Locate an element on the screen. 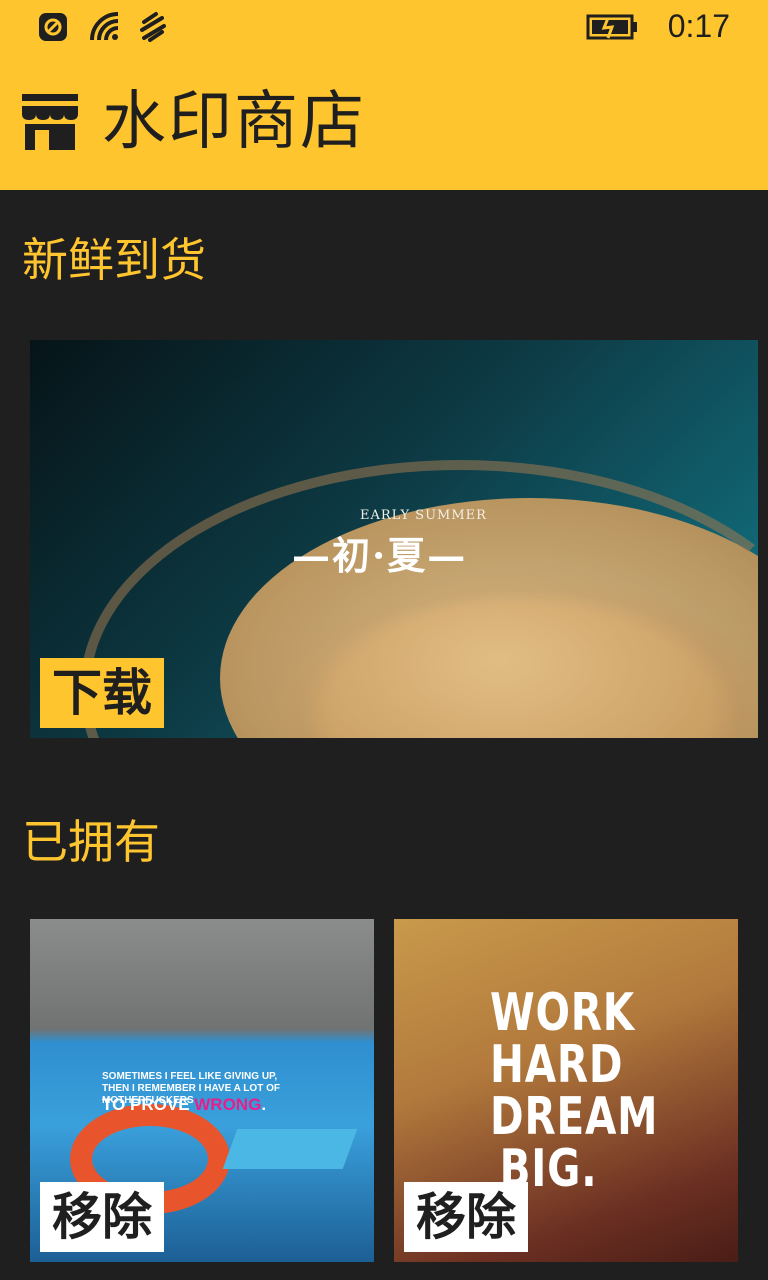 The width and height of the screenshot is (768, 1280). featured-overlay-subtitle: EARLY SUMMER is located at coordinates (423, 515).